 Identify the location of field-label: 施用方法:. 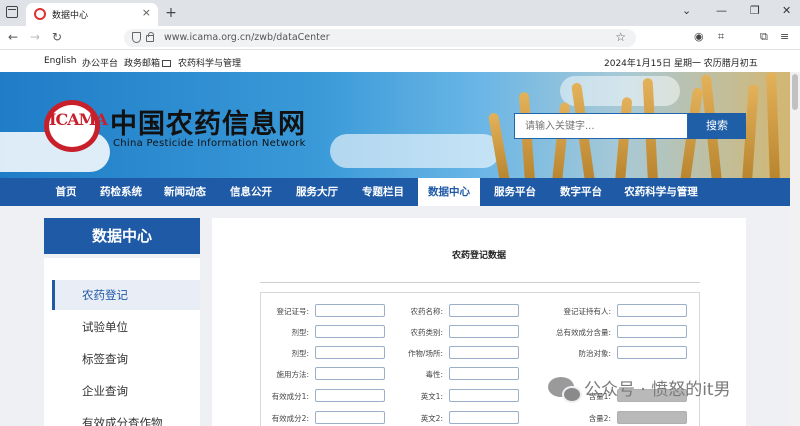
(292, 374).